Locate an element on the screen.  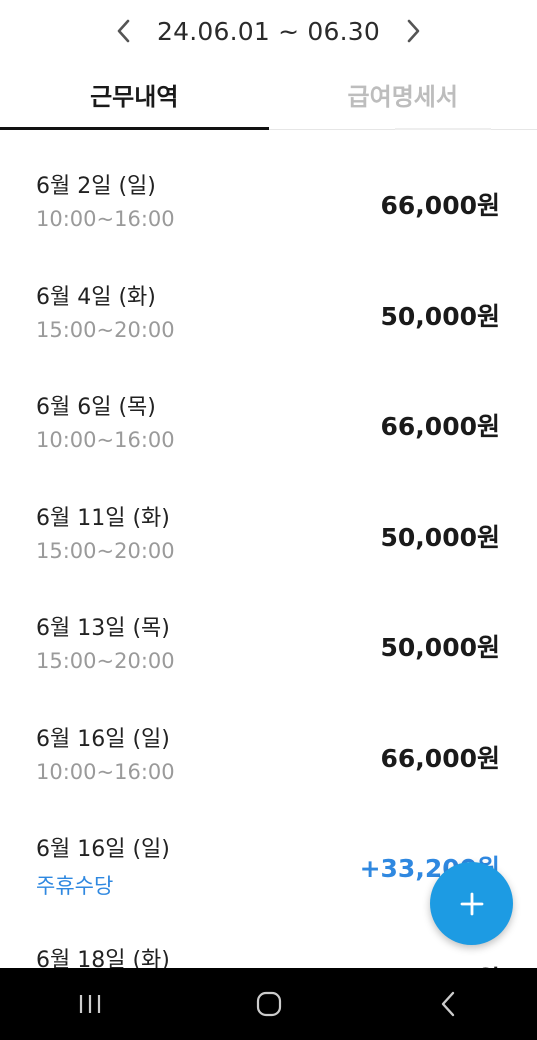
period-label: 24.06.01 ~ 06.30 is located at coordinates (268, 31).